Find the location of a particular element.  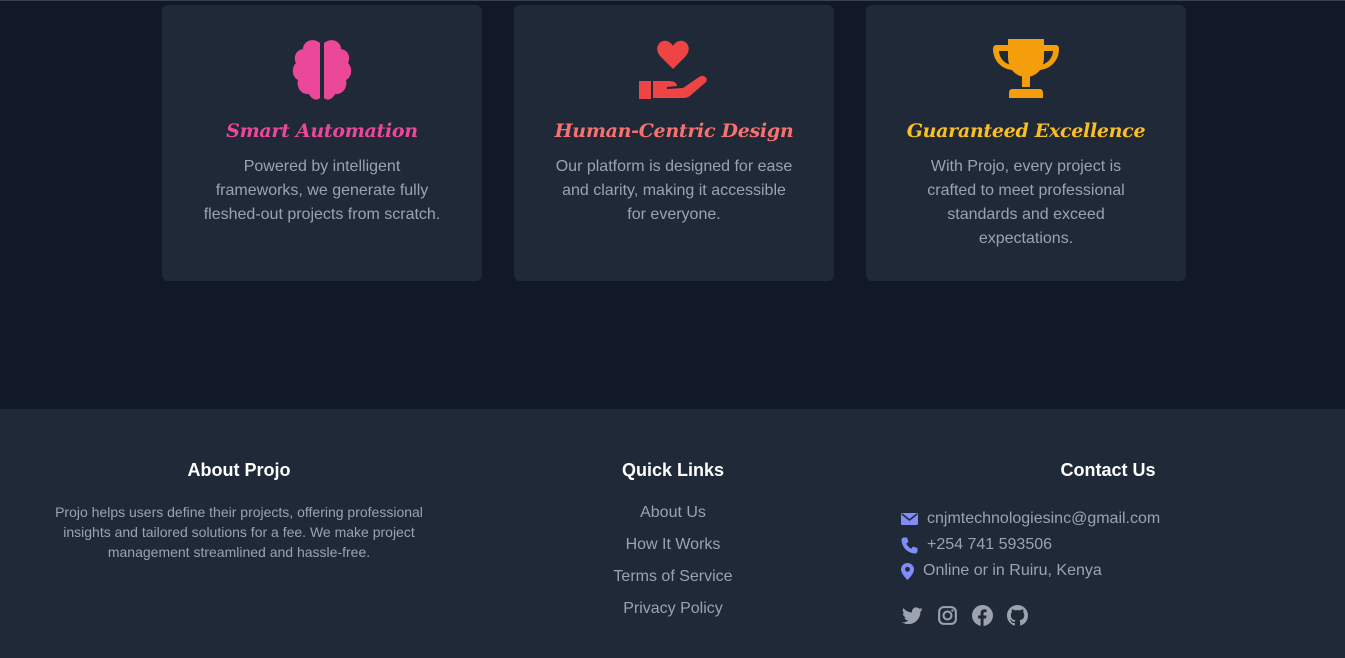

heart-hand-icon is located at coordinates (674, 72).